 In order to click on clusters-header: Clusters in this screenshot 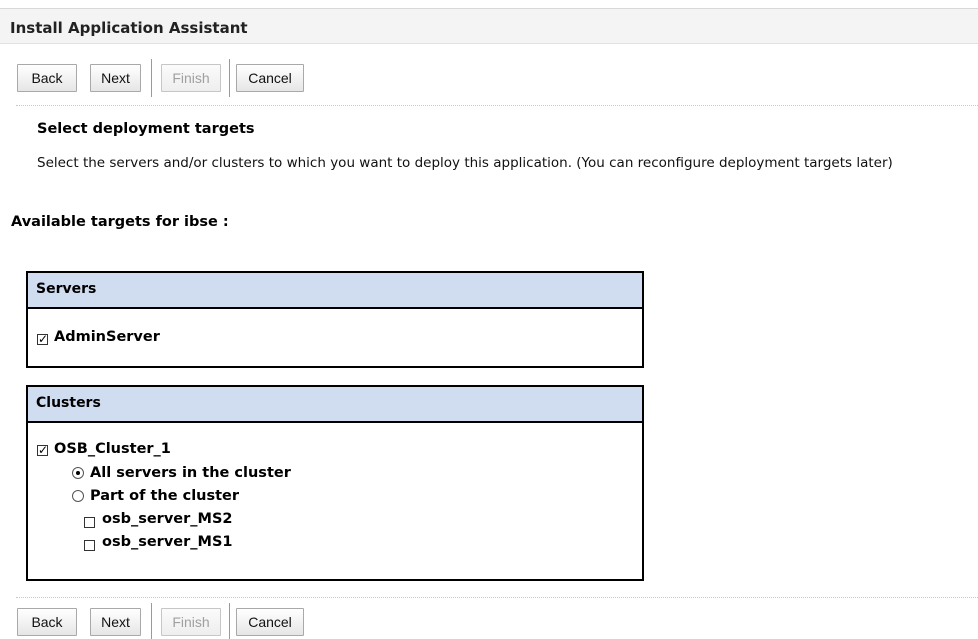, I will do `click(335, 405)`.